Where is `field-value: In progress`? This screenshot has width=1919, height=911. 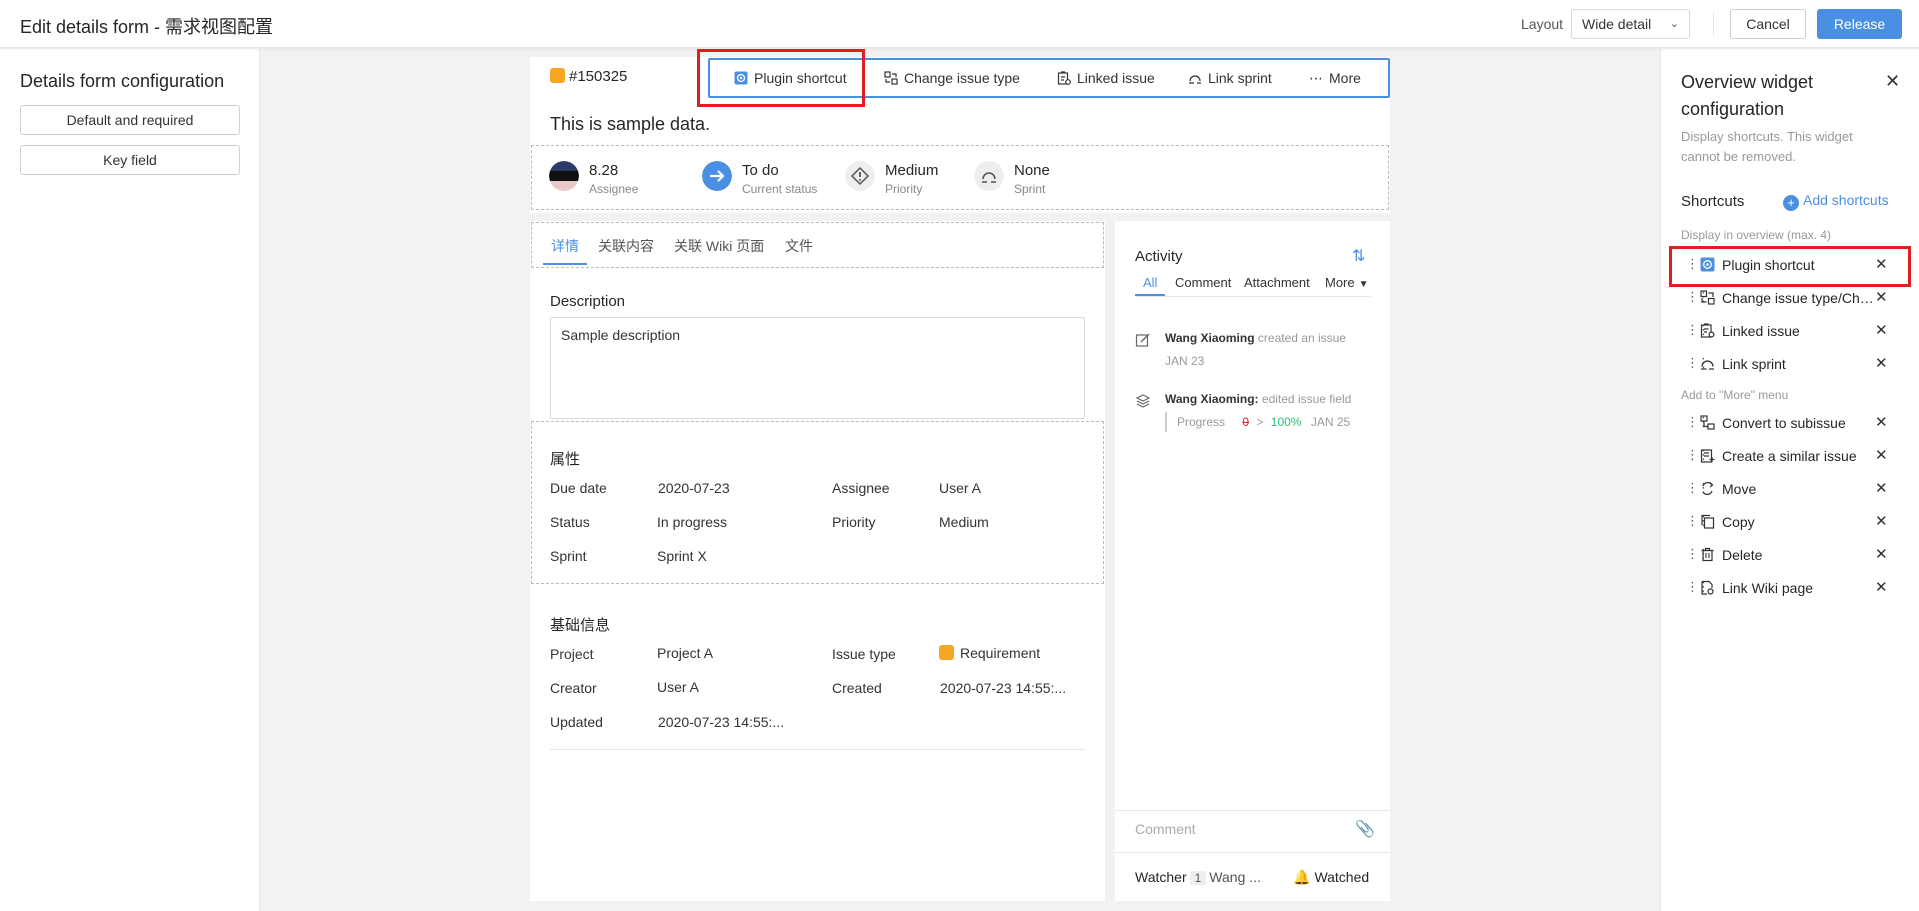
field-value: In progress is located at coordinates (692, 522).